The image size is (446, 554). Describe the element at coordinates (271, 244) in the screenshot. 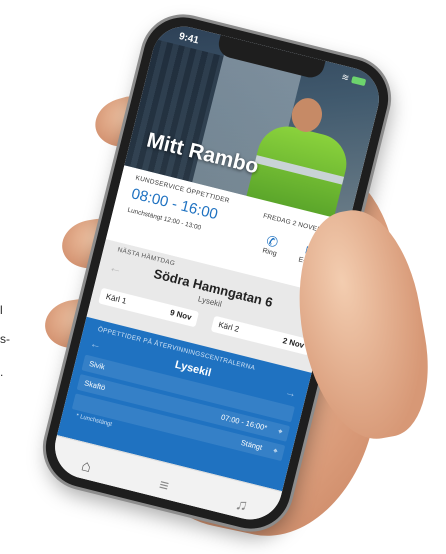

I see `call-button: ✆ Ring` at that location.